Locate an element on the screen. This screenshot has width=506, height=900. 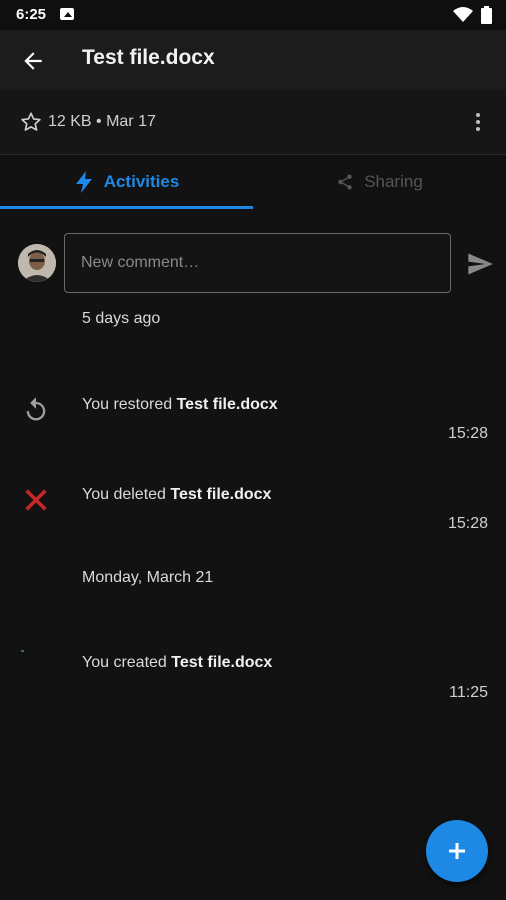
status-bar: 6:25 is located at coordinates (253, 15).